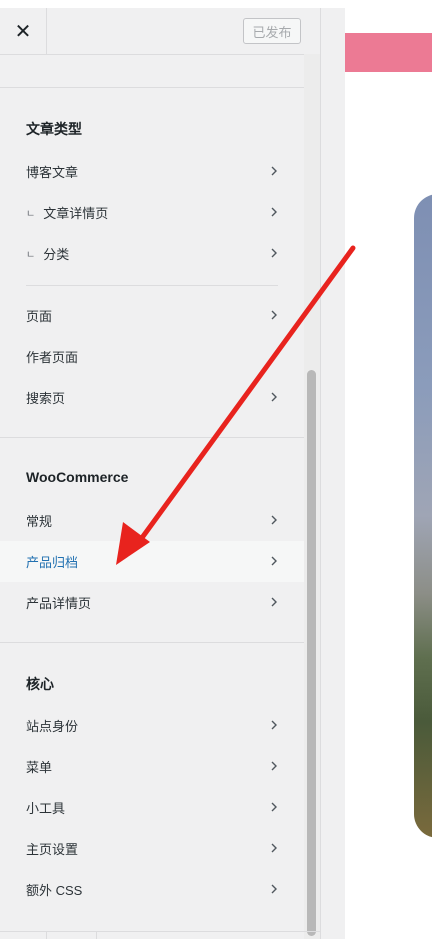  I want to click on scrollbar-thumb, so click(311, 653).